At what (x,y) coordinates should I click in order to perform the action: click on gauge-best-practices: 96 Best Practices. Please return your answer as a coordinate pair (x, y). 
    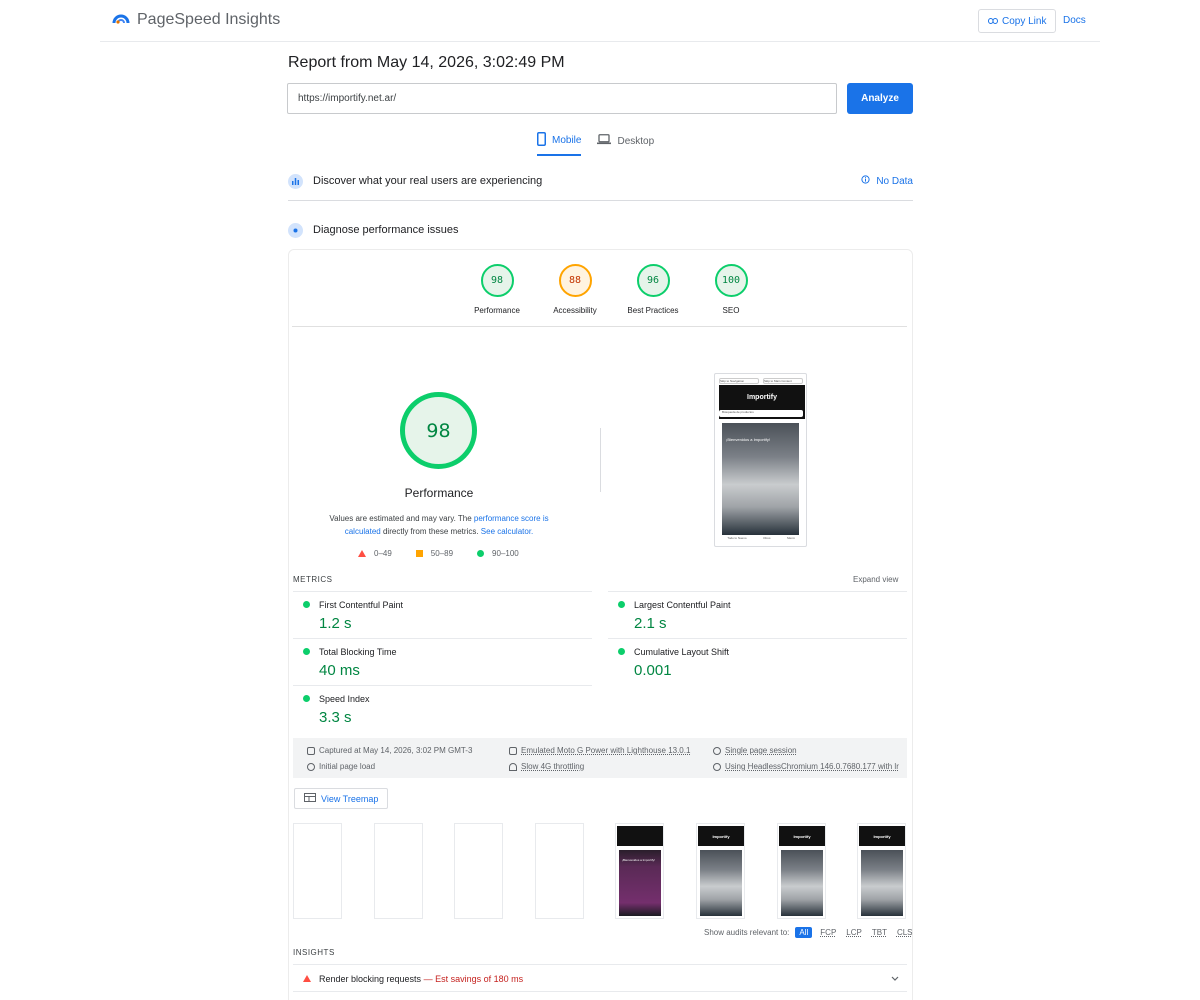
    Looking at the image, I should click on (653, 289).